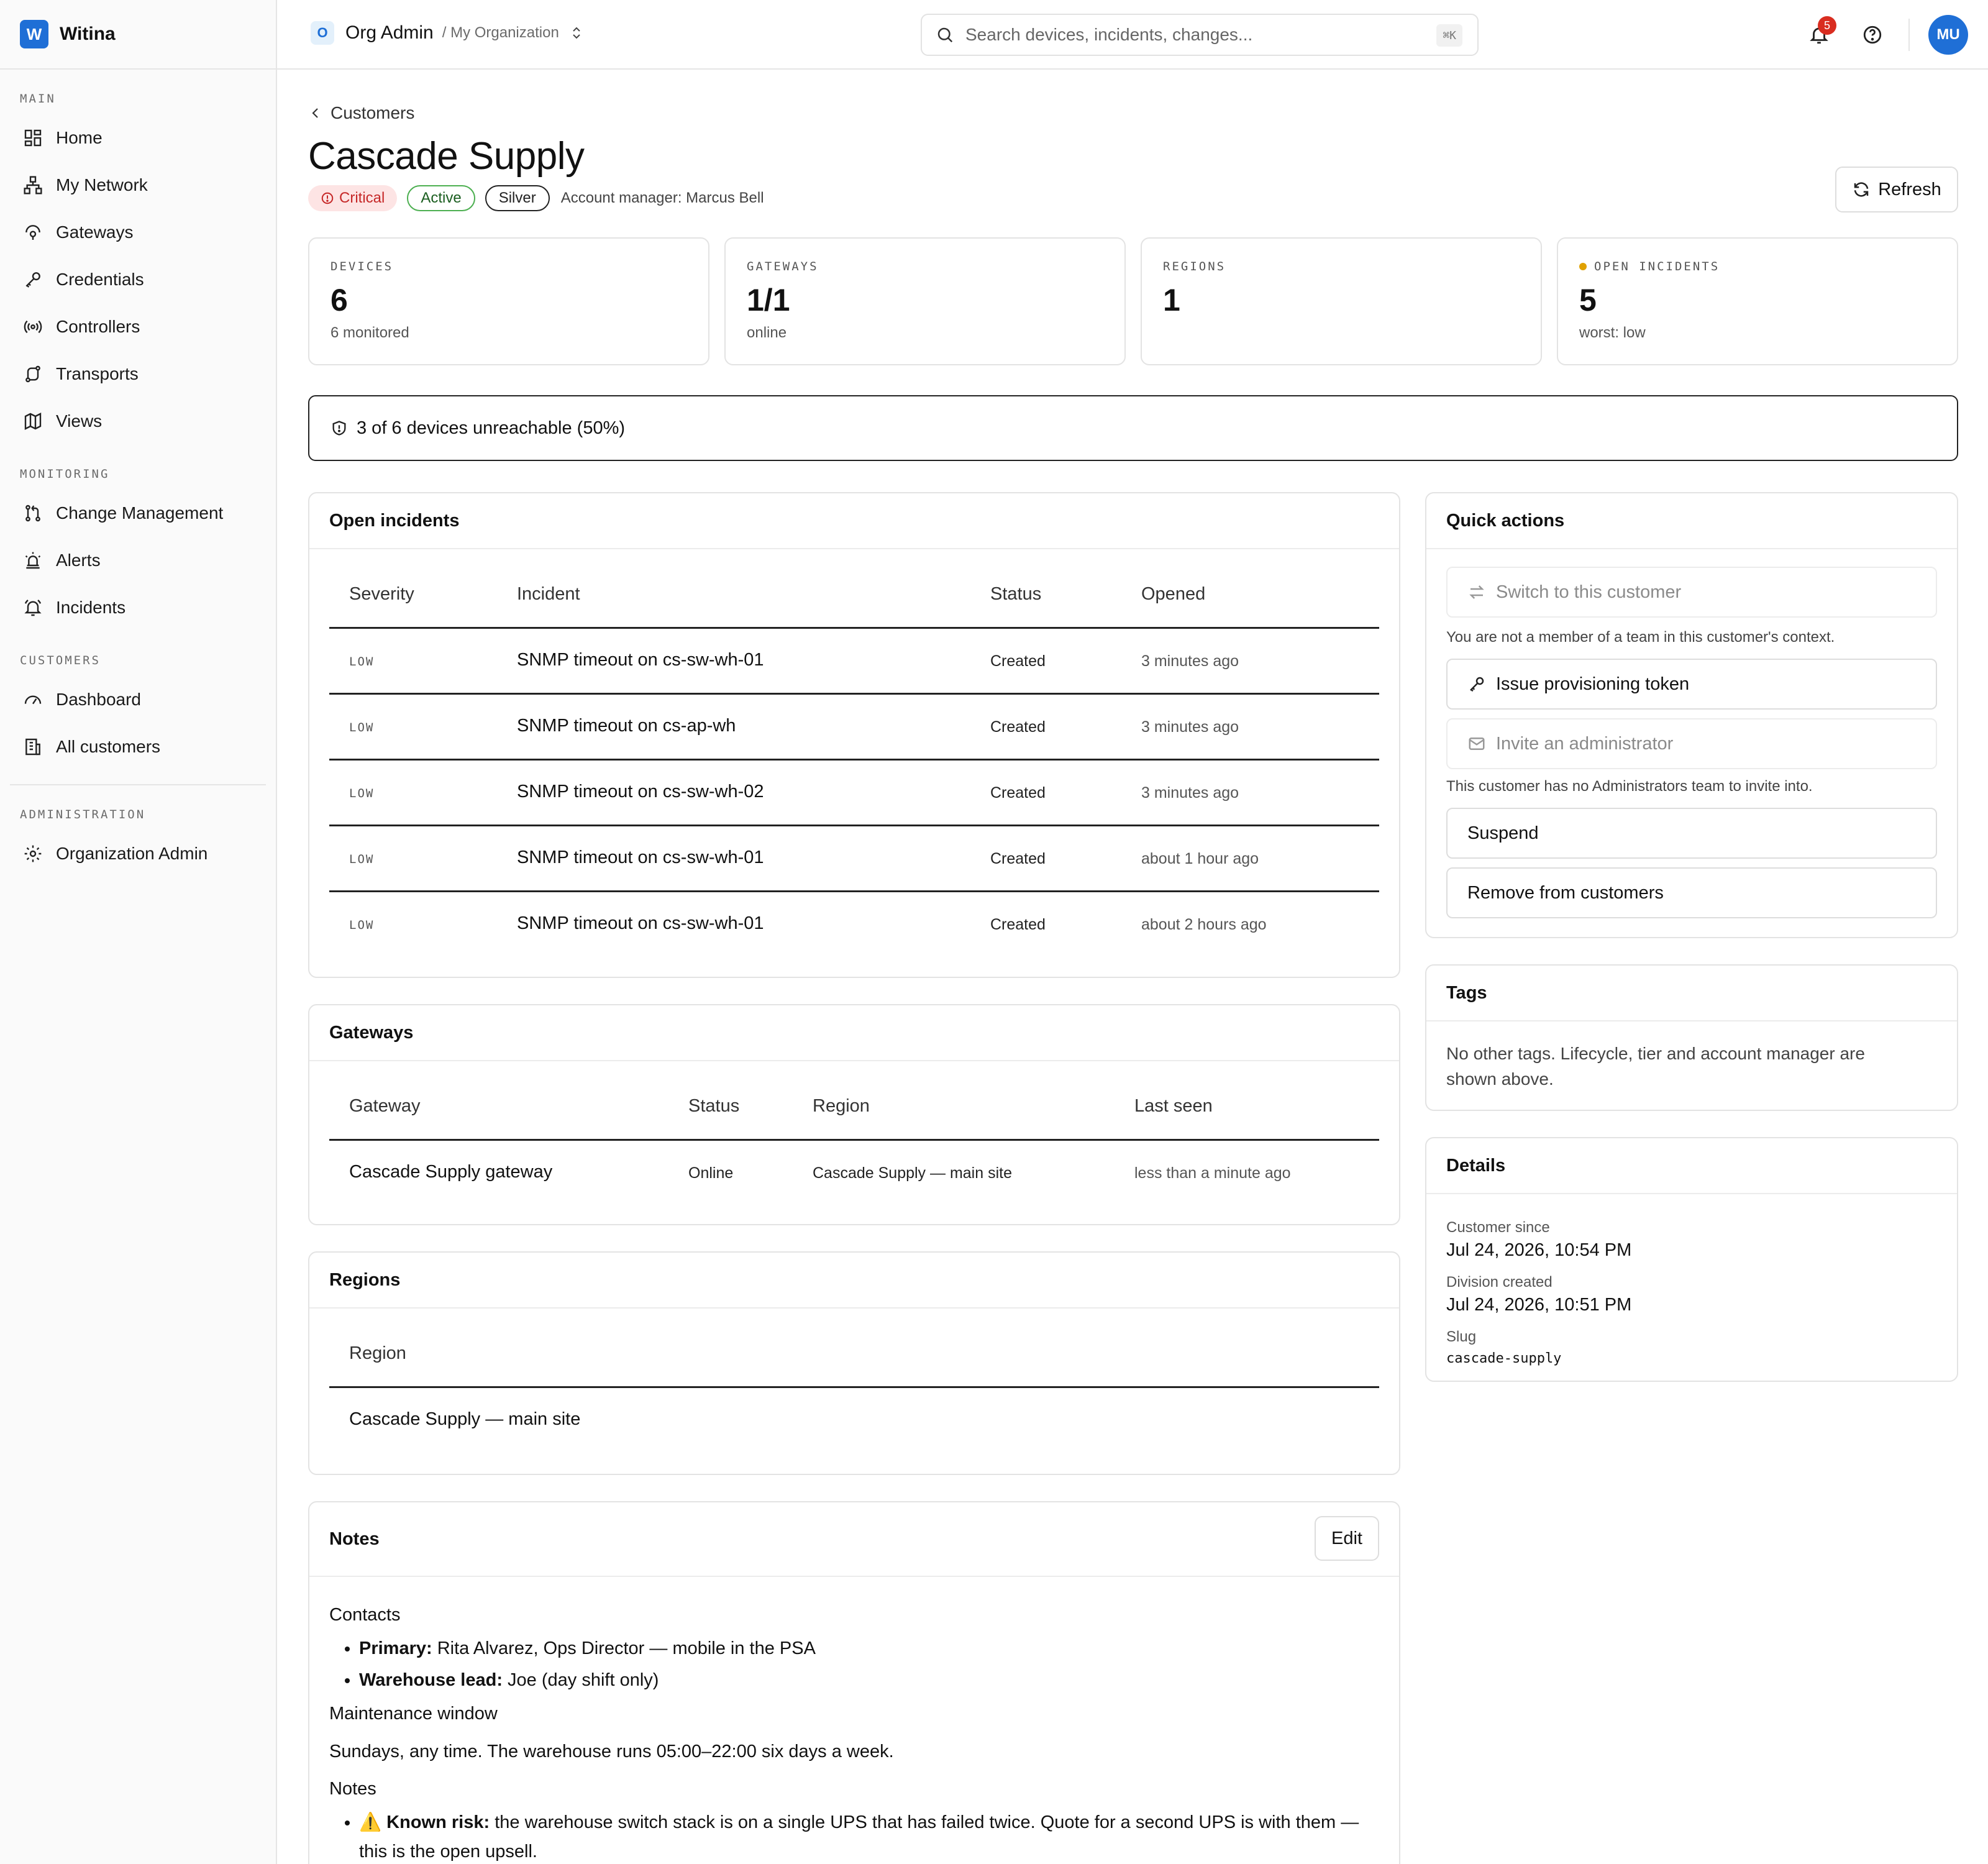 The image size is (1988, 1864). I want to click on warning-dot-icon, so click(1583, 266).